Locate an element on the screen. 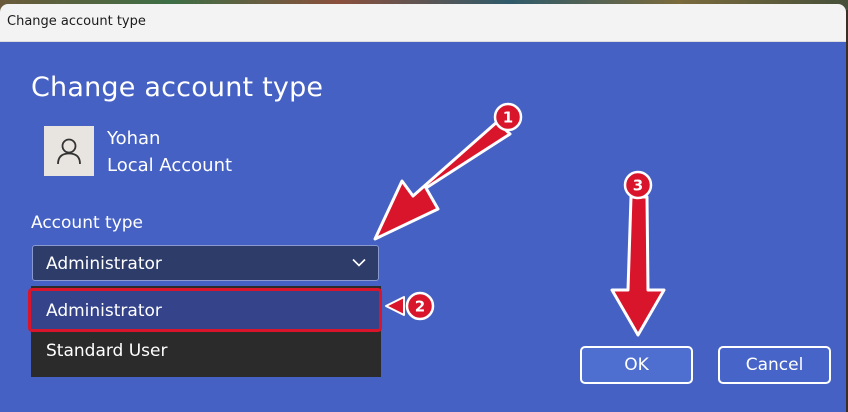  page-title: Change account type is located at coordinates (177, 87).